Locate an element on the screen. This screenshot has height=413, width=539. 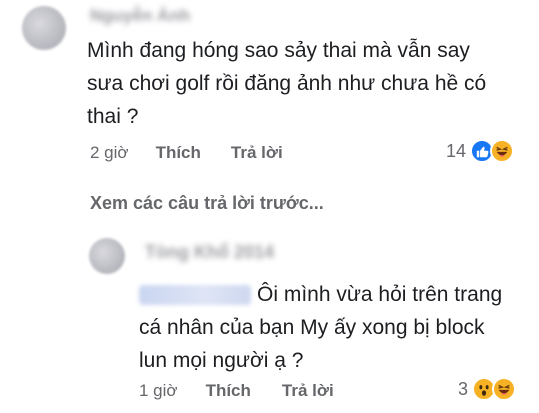
comment-body-line: thai ? is located at coordinates (113, 116).